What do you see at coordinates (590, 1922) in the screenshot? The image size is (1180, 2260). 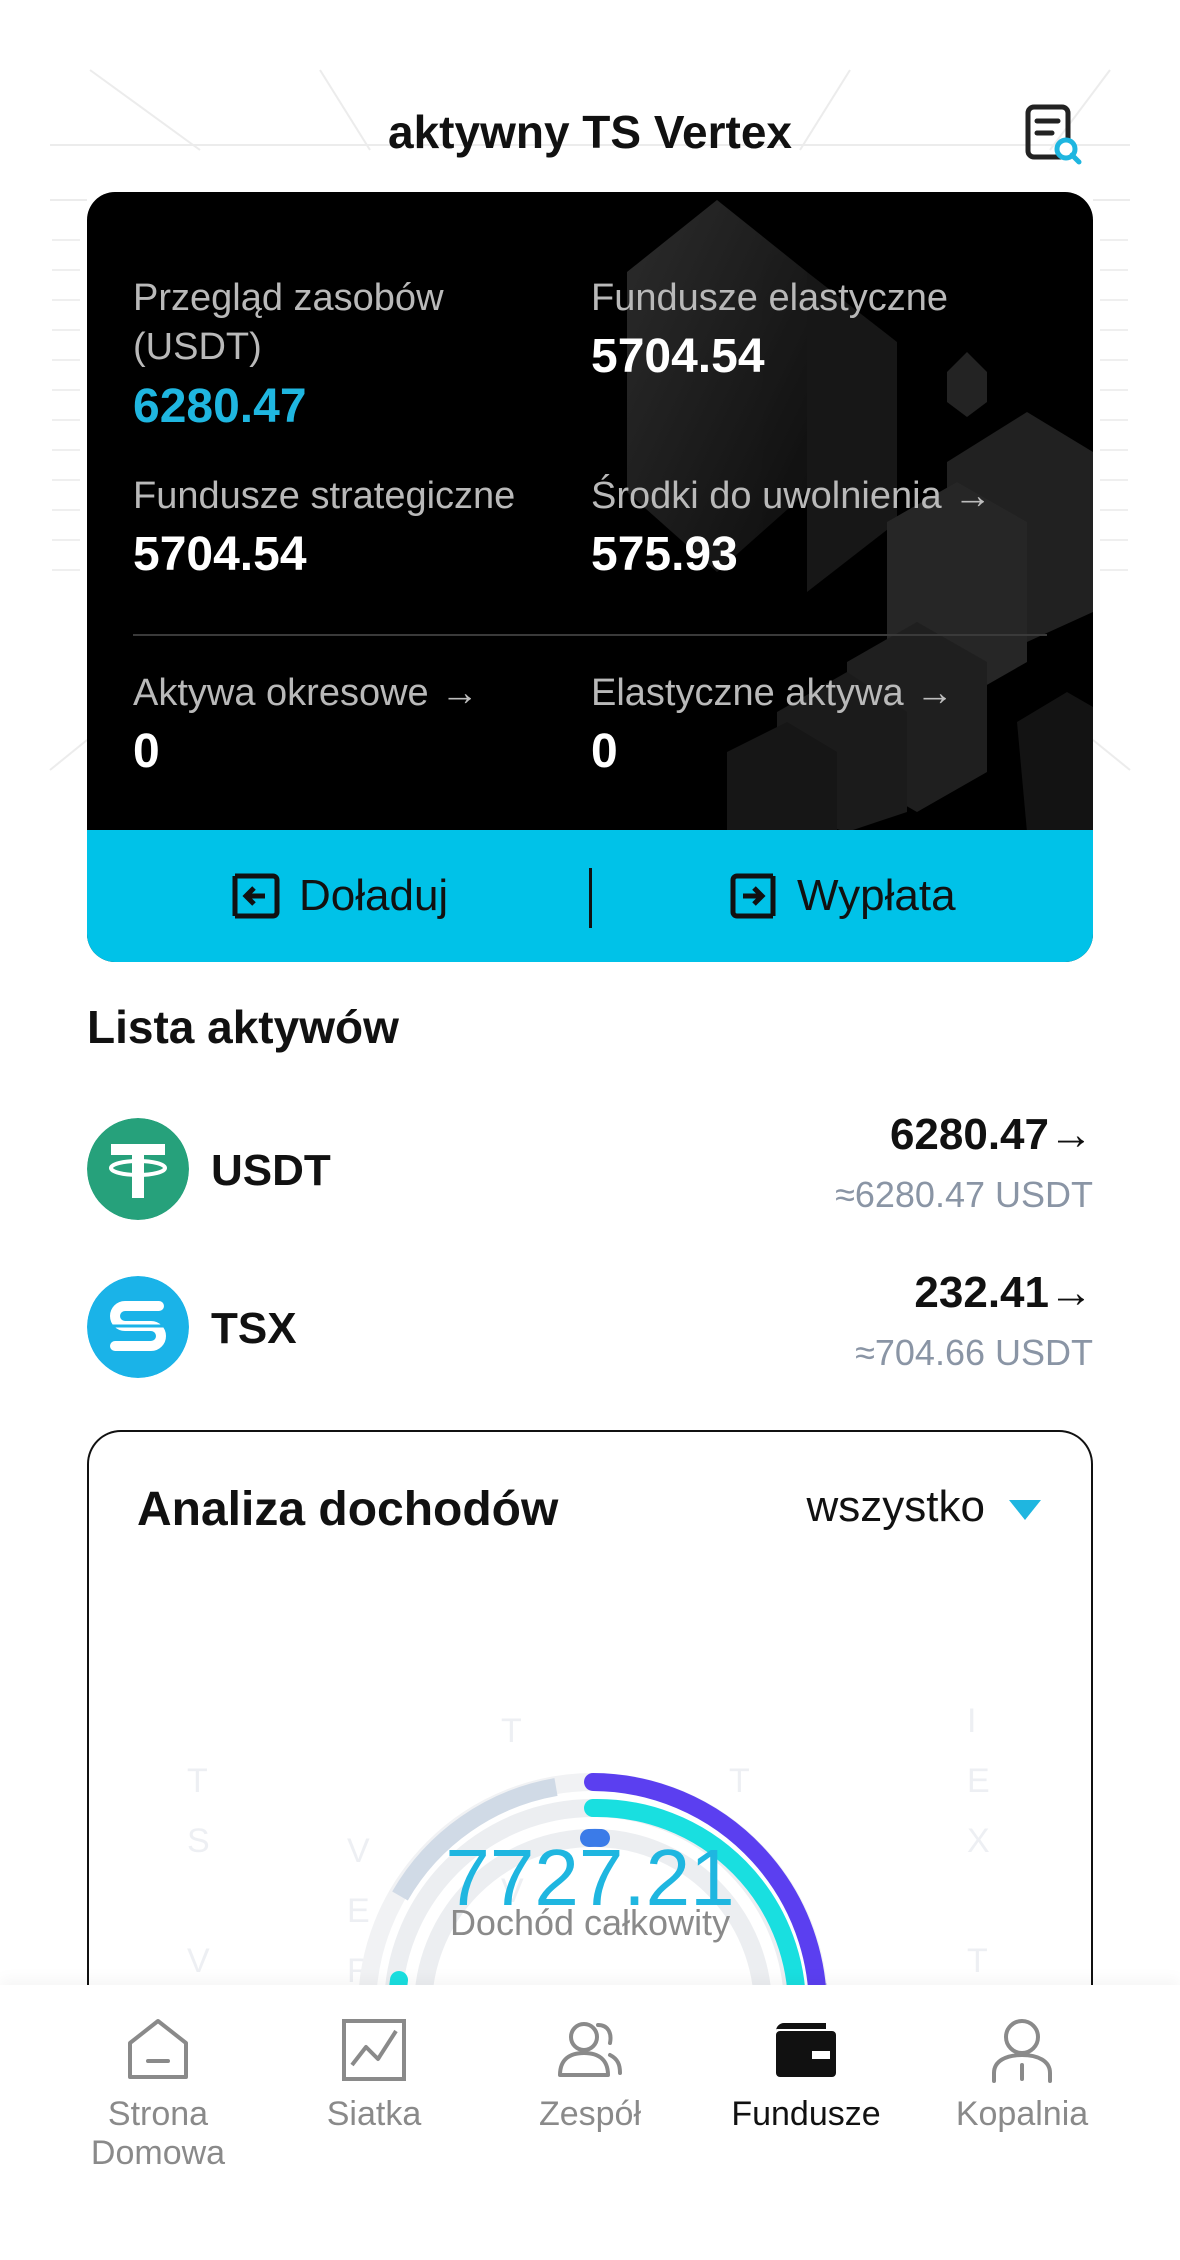 I see `total-income-label: Dochód całkowity` at bounding box center [590, 1922].